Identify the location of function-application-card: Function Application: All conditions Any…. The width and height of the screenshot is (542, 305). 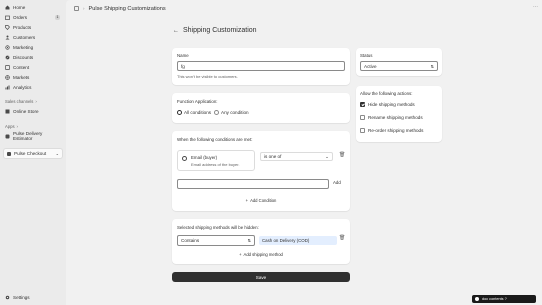
(261, 108).